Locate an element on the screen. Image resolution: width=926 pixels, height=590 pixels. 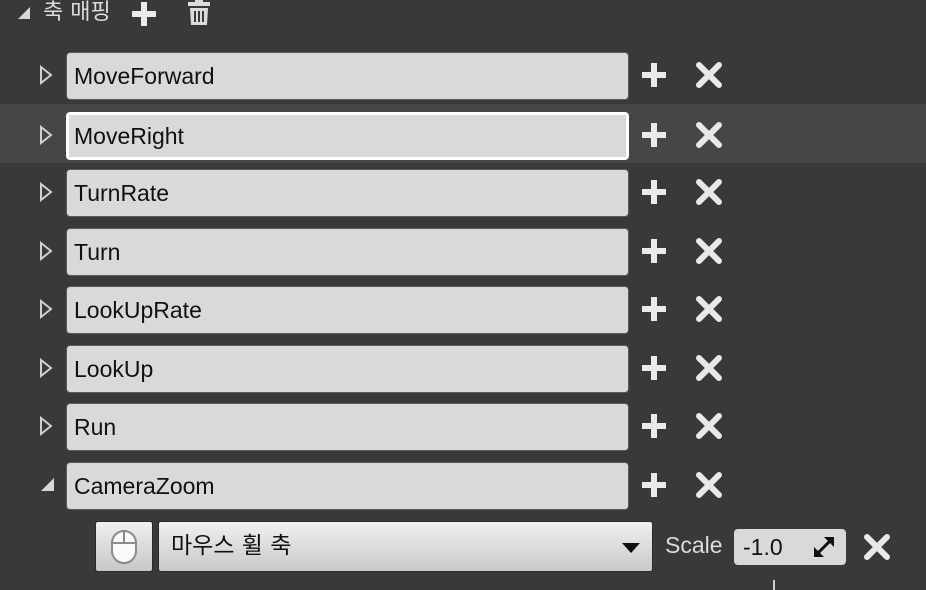
add-axis-mapping-button is located at coordinates (144, 16).